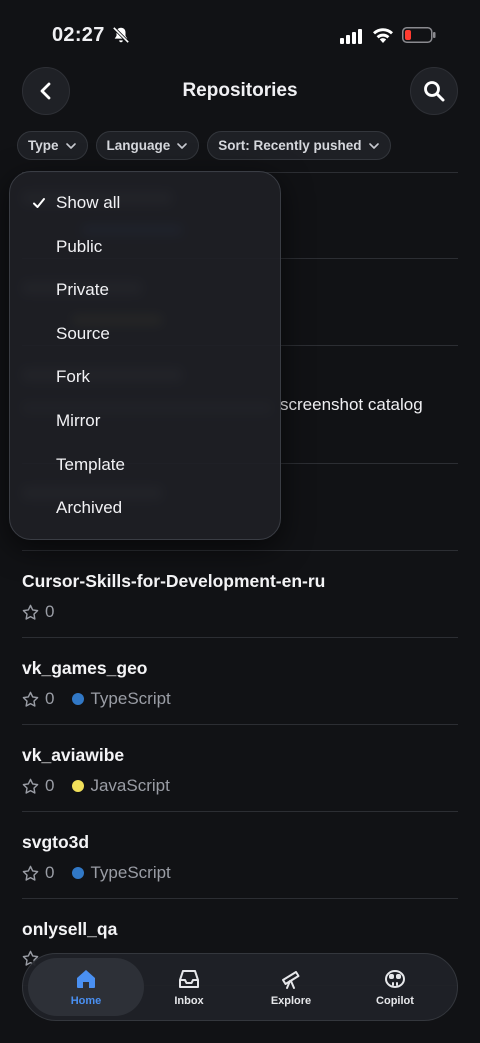 This screenshot has height=1043, width=480. What do you see at coordinates (86, 1001) in the screenshot?
I see `tab-home-label: Home` at bounding box center [86, 1001].